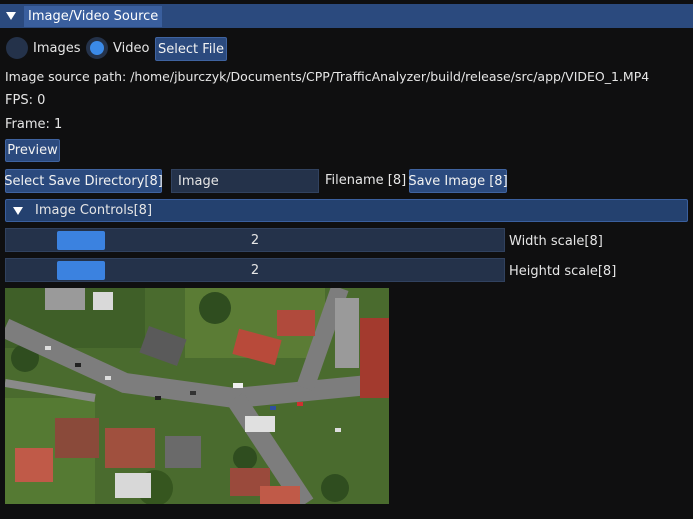  I want to click on radio-selected-dot-icon, so click(97, 48).